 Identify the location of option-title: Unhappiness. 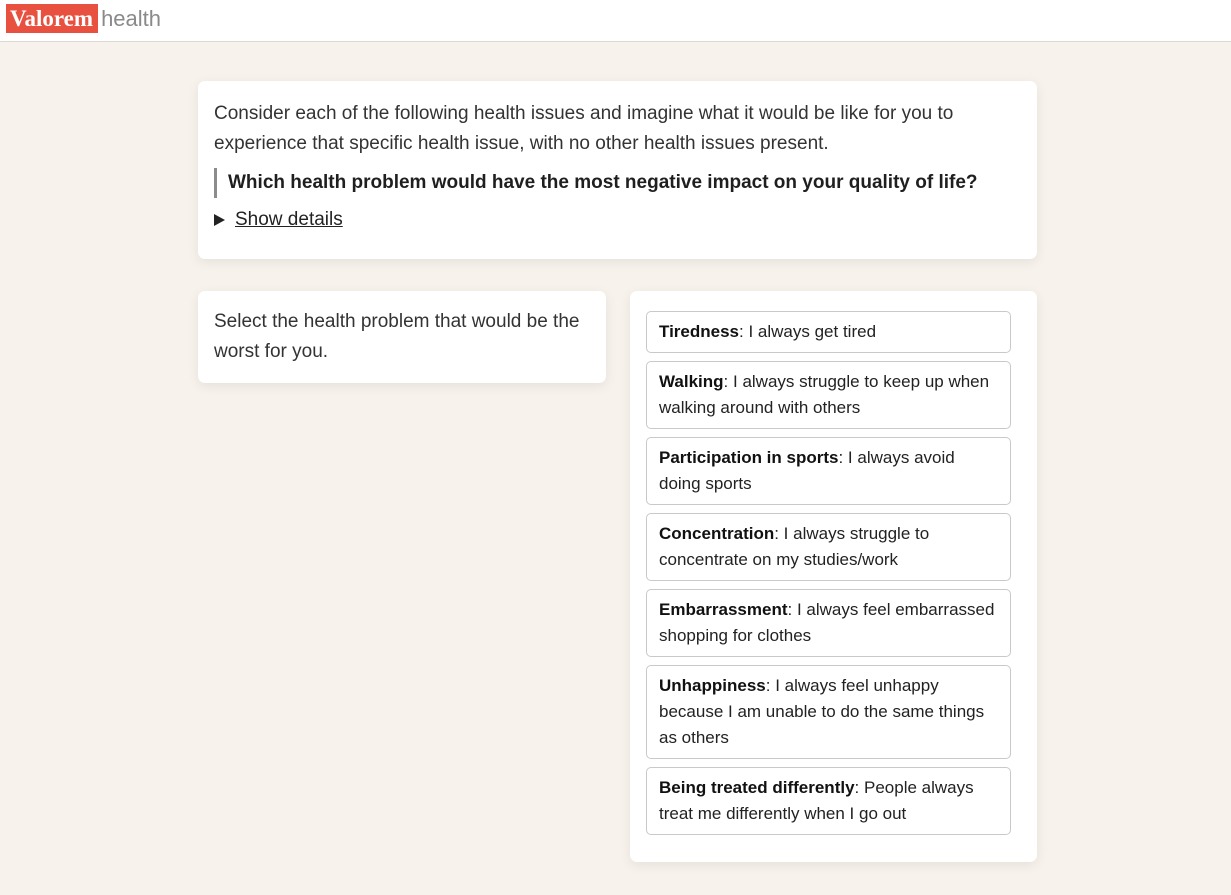
(712, 685).